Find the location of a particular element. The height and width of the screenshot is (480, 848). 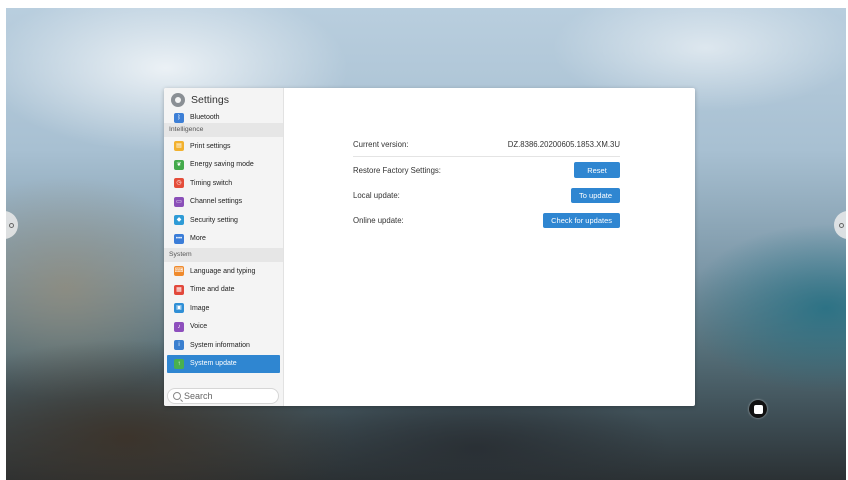

sidebar-item-more: ••• More is located at coordinates (223, 239).